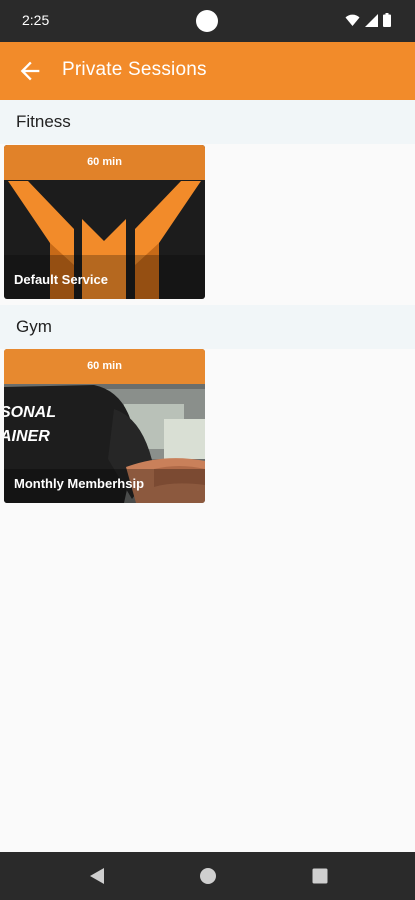  I want to click on nav-home-icon, so click(208, 876).